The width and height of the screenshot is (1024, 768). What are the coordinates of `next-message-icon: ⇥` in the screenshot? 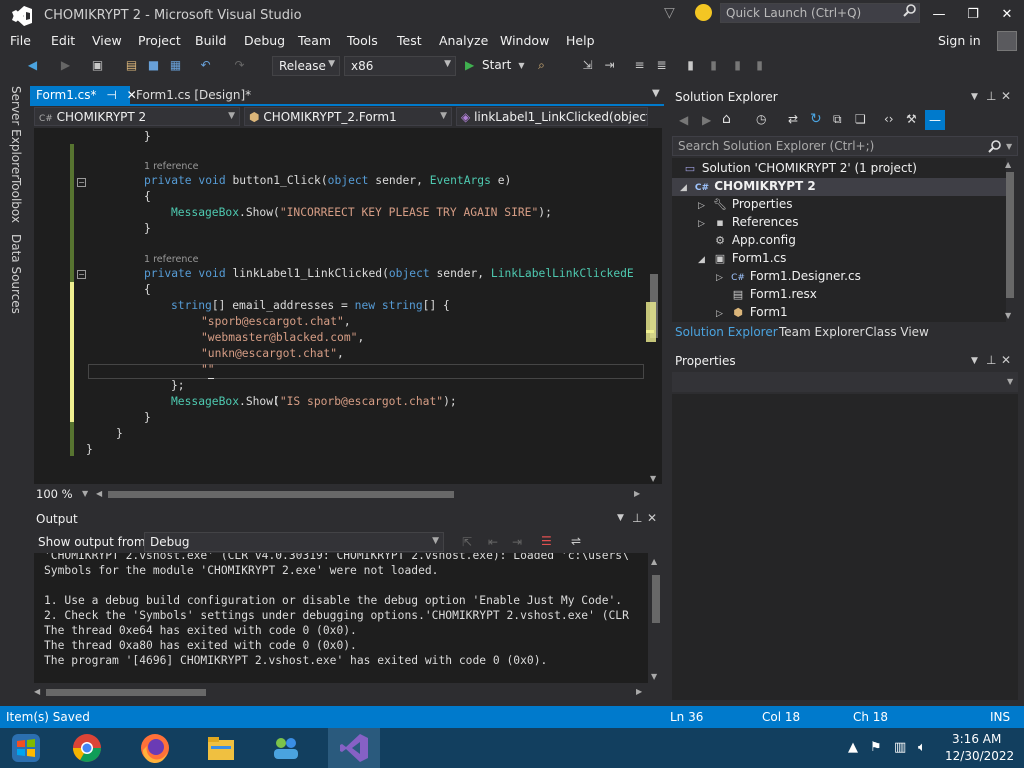 It's located at (517, 542).